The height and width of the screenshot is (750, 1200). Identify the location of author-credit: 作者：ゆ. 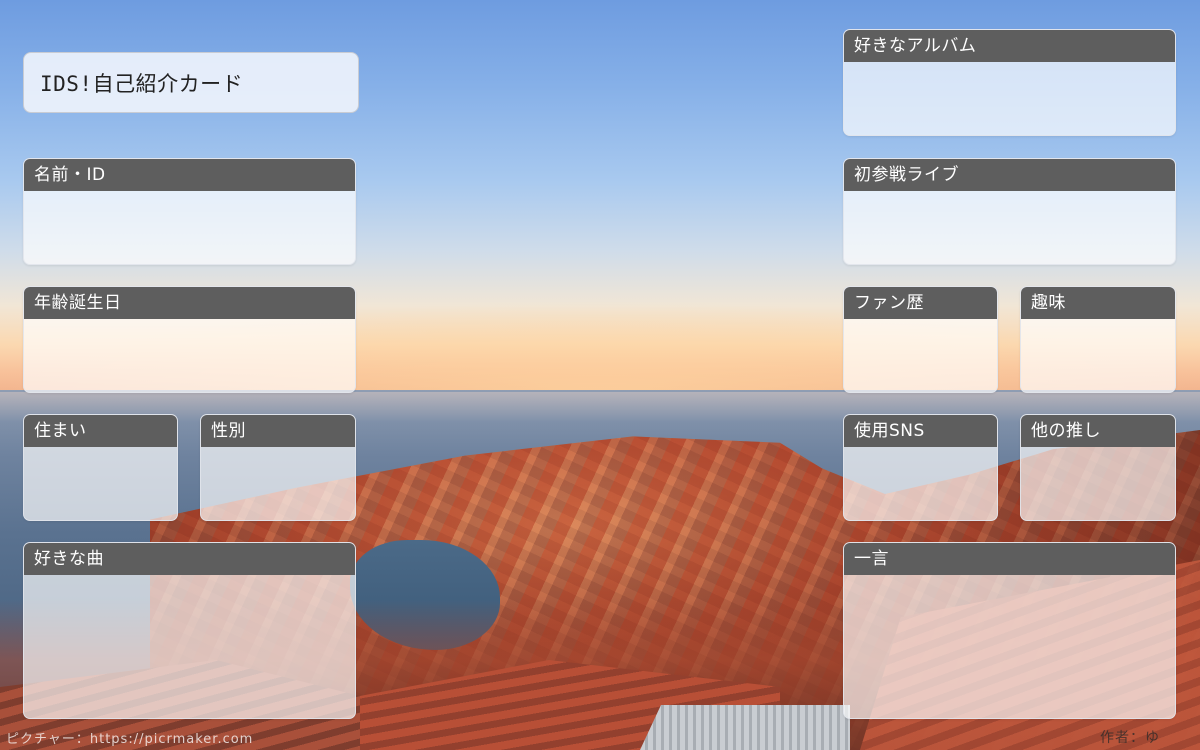
(1130, 738).